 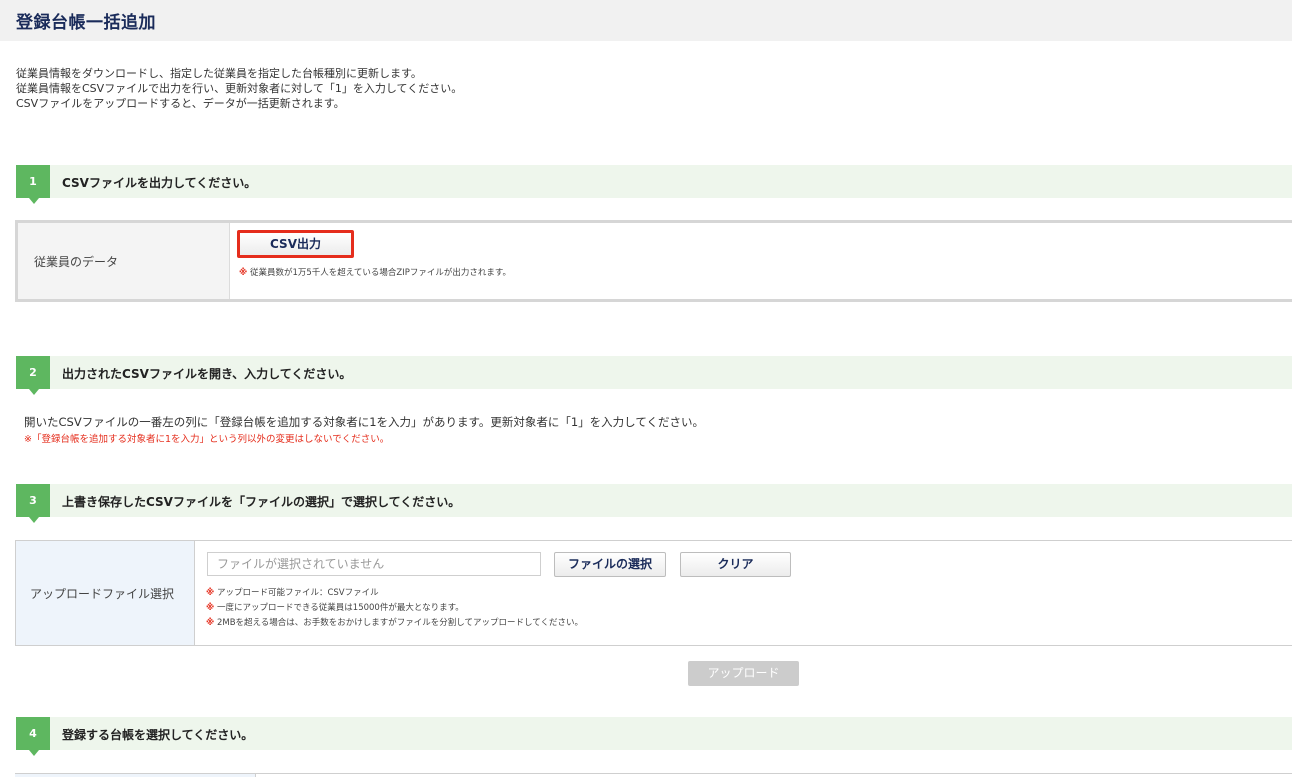 I want to click on page-header: 登録台帳一括追加, so click(x=646, y=20).